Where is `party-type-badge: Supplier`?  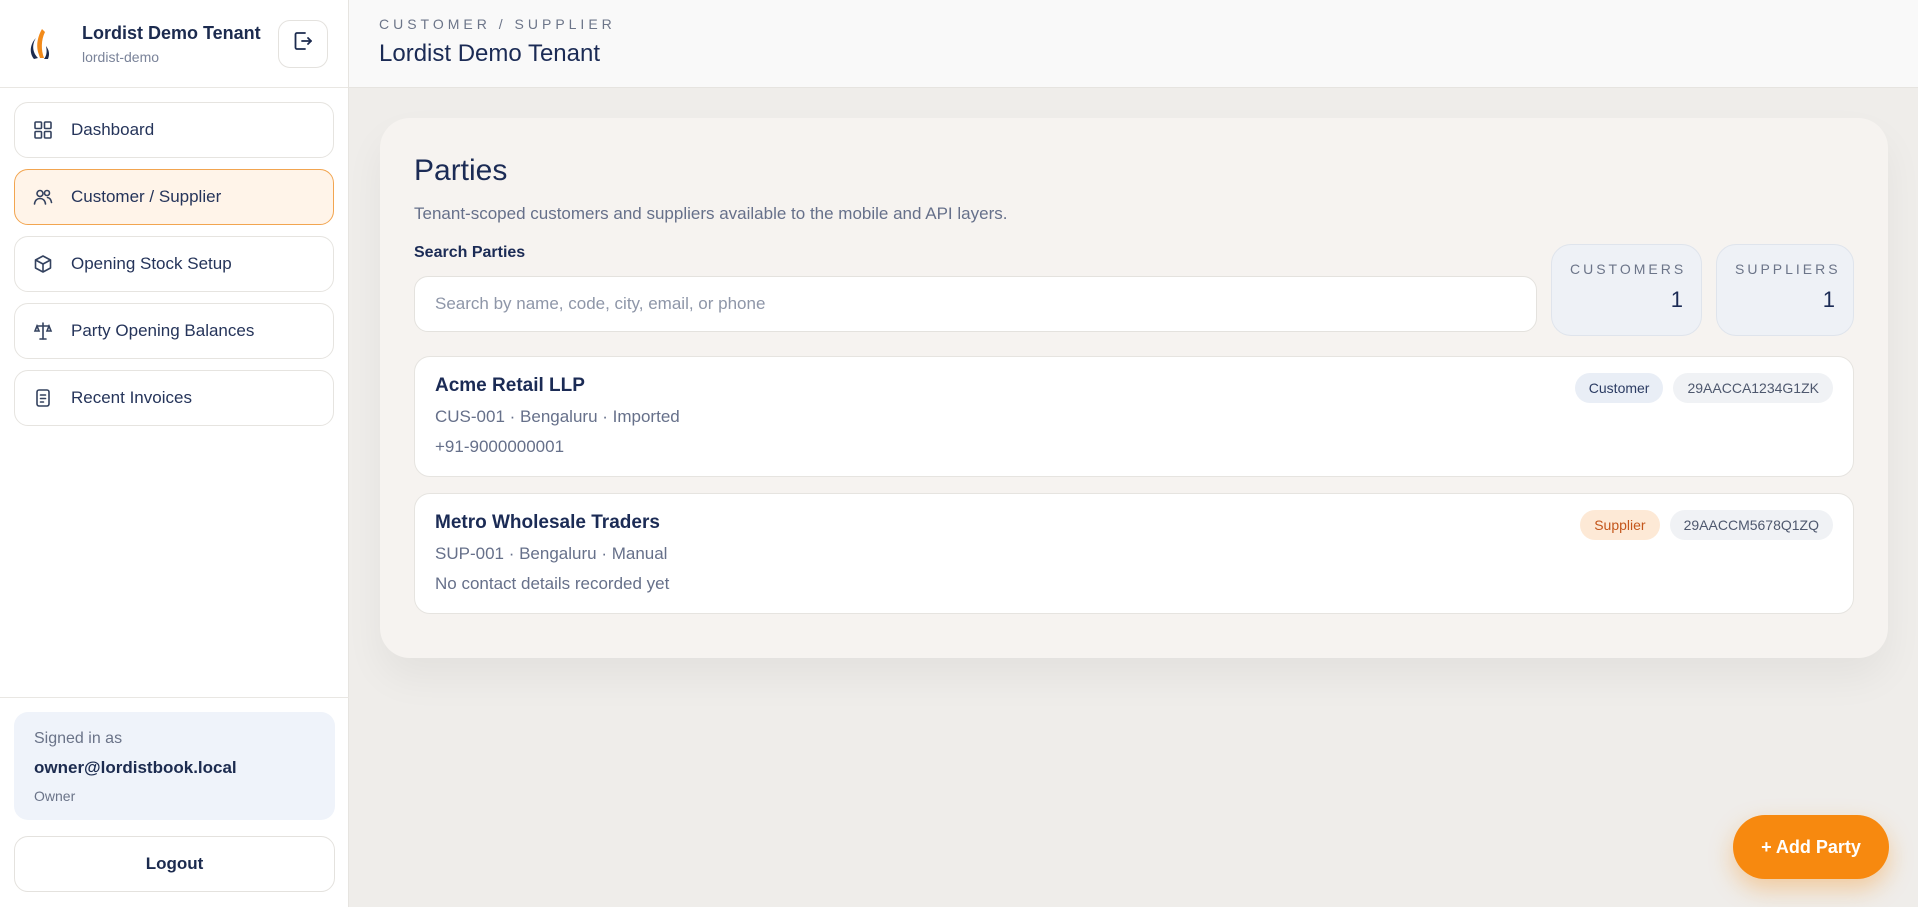 party-type-badge: Supplier is located at coordinates (1620, 525).